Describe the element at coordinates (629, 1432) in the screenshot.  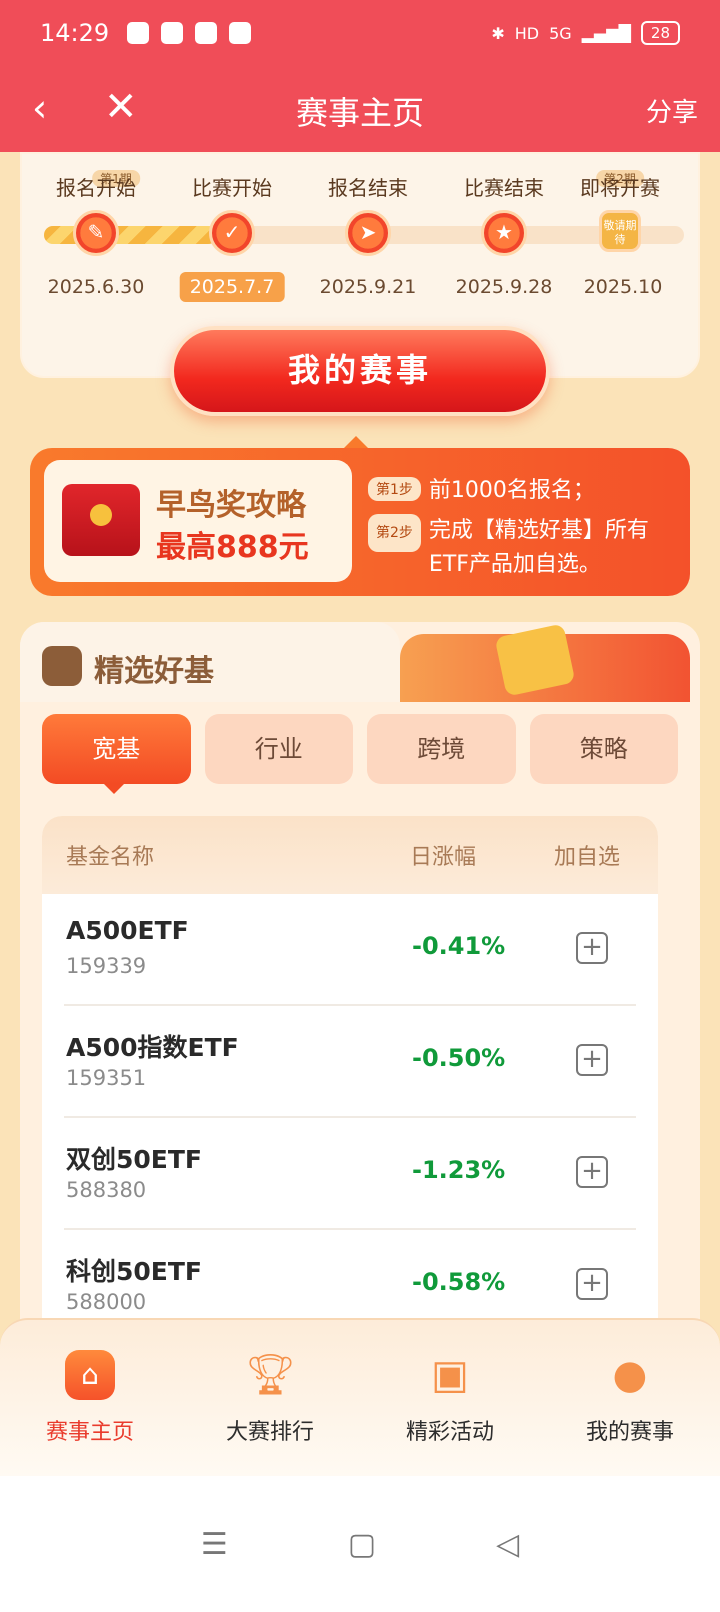
I see `tab-label: 我的赛事` at that location.